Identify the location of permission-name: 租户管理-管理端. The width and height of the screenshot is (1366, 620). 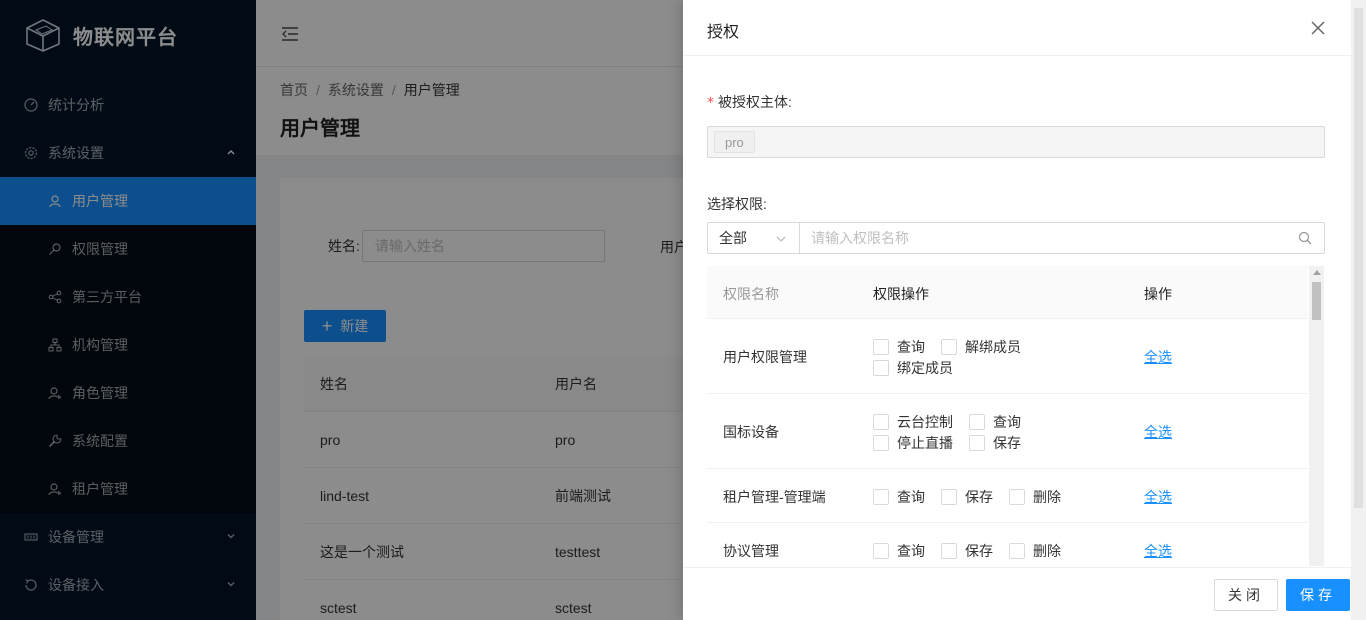
(774, 497).